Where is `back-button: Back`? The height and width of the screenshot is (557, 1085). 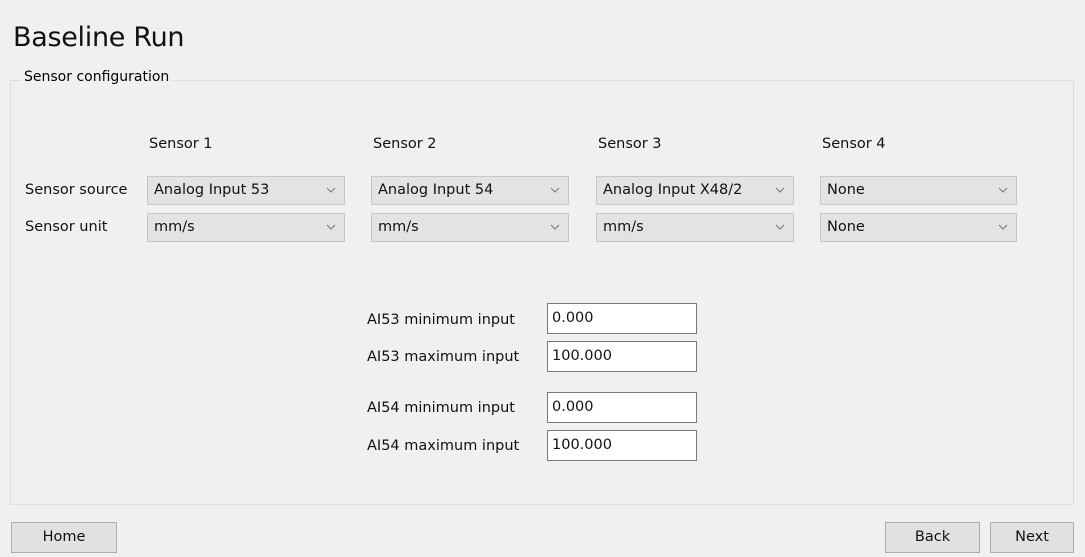
back-button: Back is located at coordinates (932, 537).